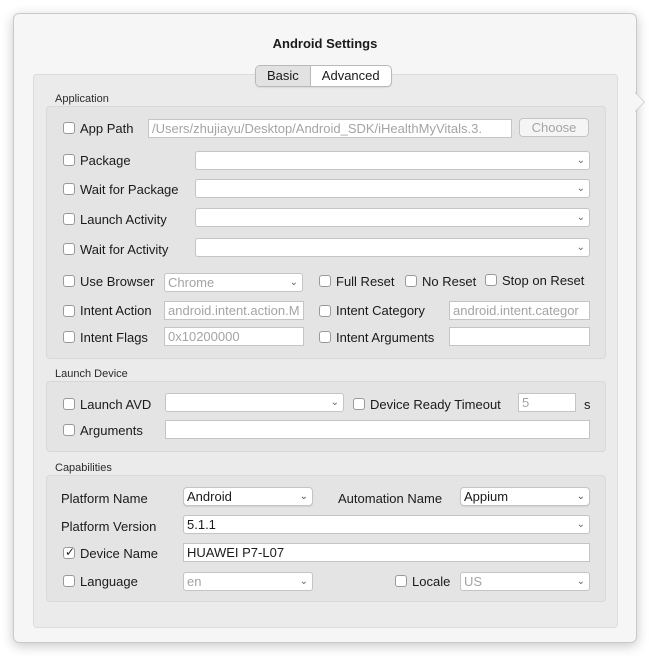  What do you see at coordinates (392, 160) in the screenshot?
I see `package-combo: ⌄` at bounding box center [392, 160].